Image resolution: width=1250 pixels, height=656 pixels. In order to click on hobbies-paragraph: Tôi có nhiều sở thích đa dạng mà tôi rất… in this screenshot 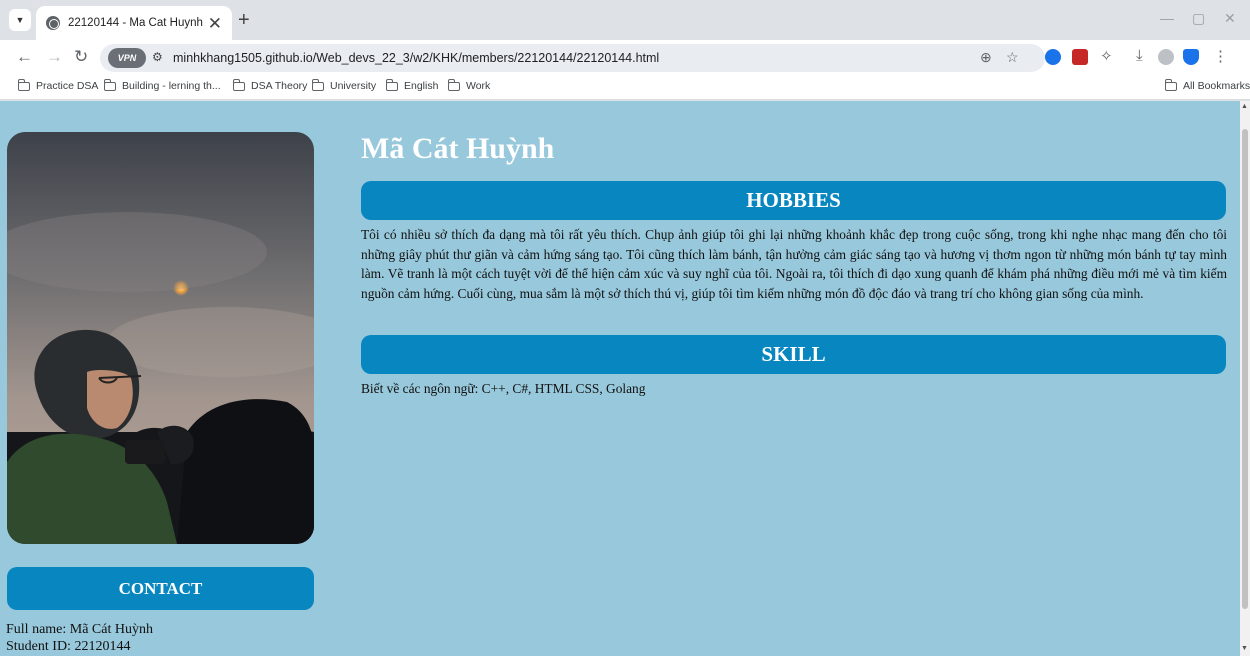, I will do `click(794, 264)`.